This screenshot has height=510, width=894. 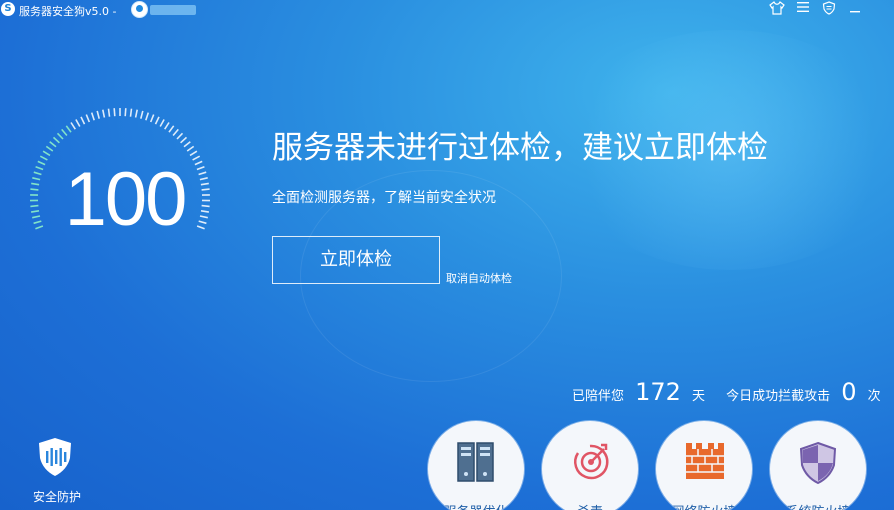 I want to click on blocked-prefix: 今日成功拦截攻击, so click(x=778, y=396).